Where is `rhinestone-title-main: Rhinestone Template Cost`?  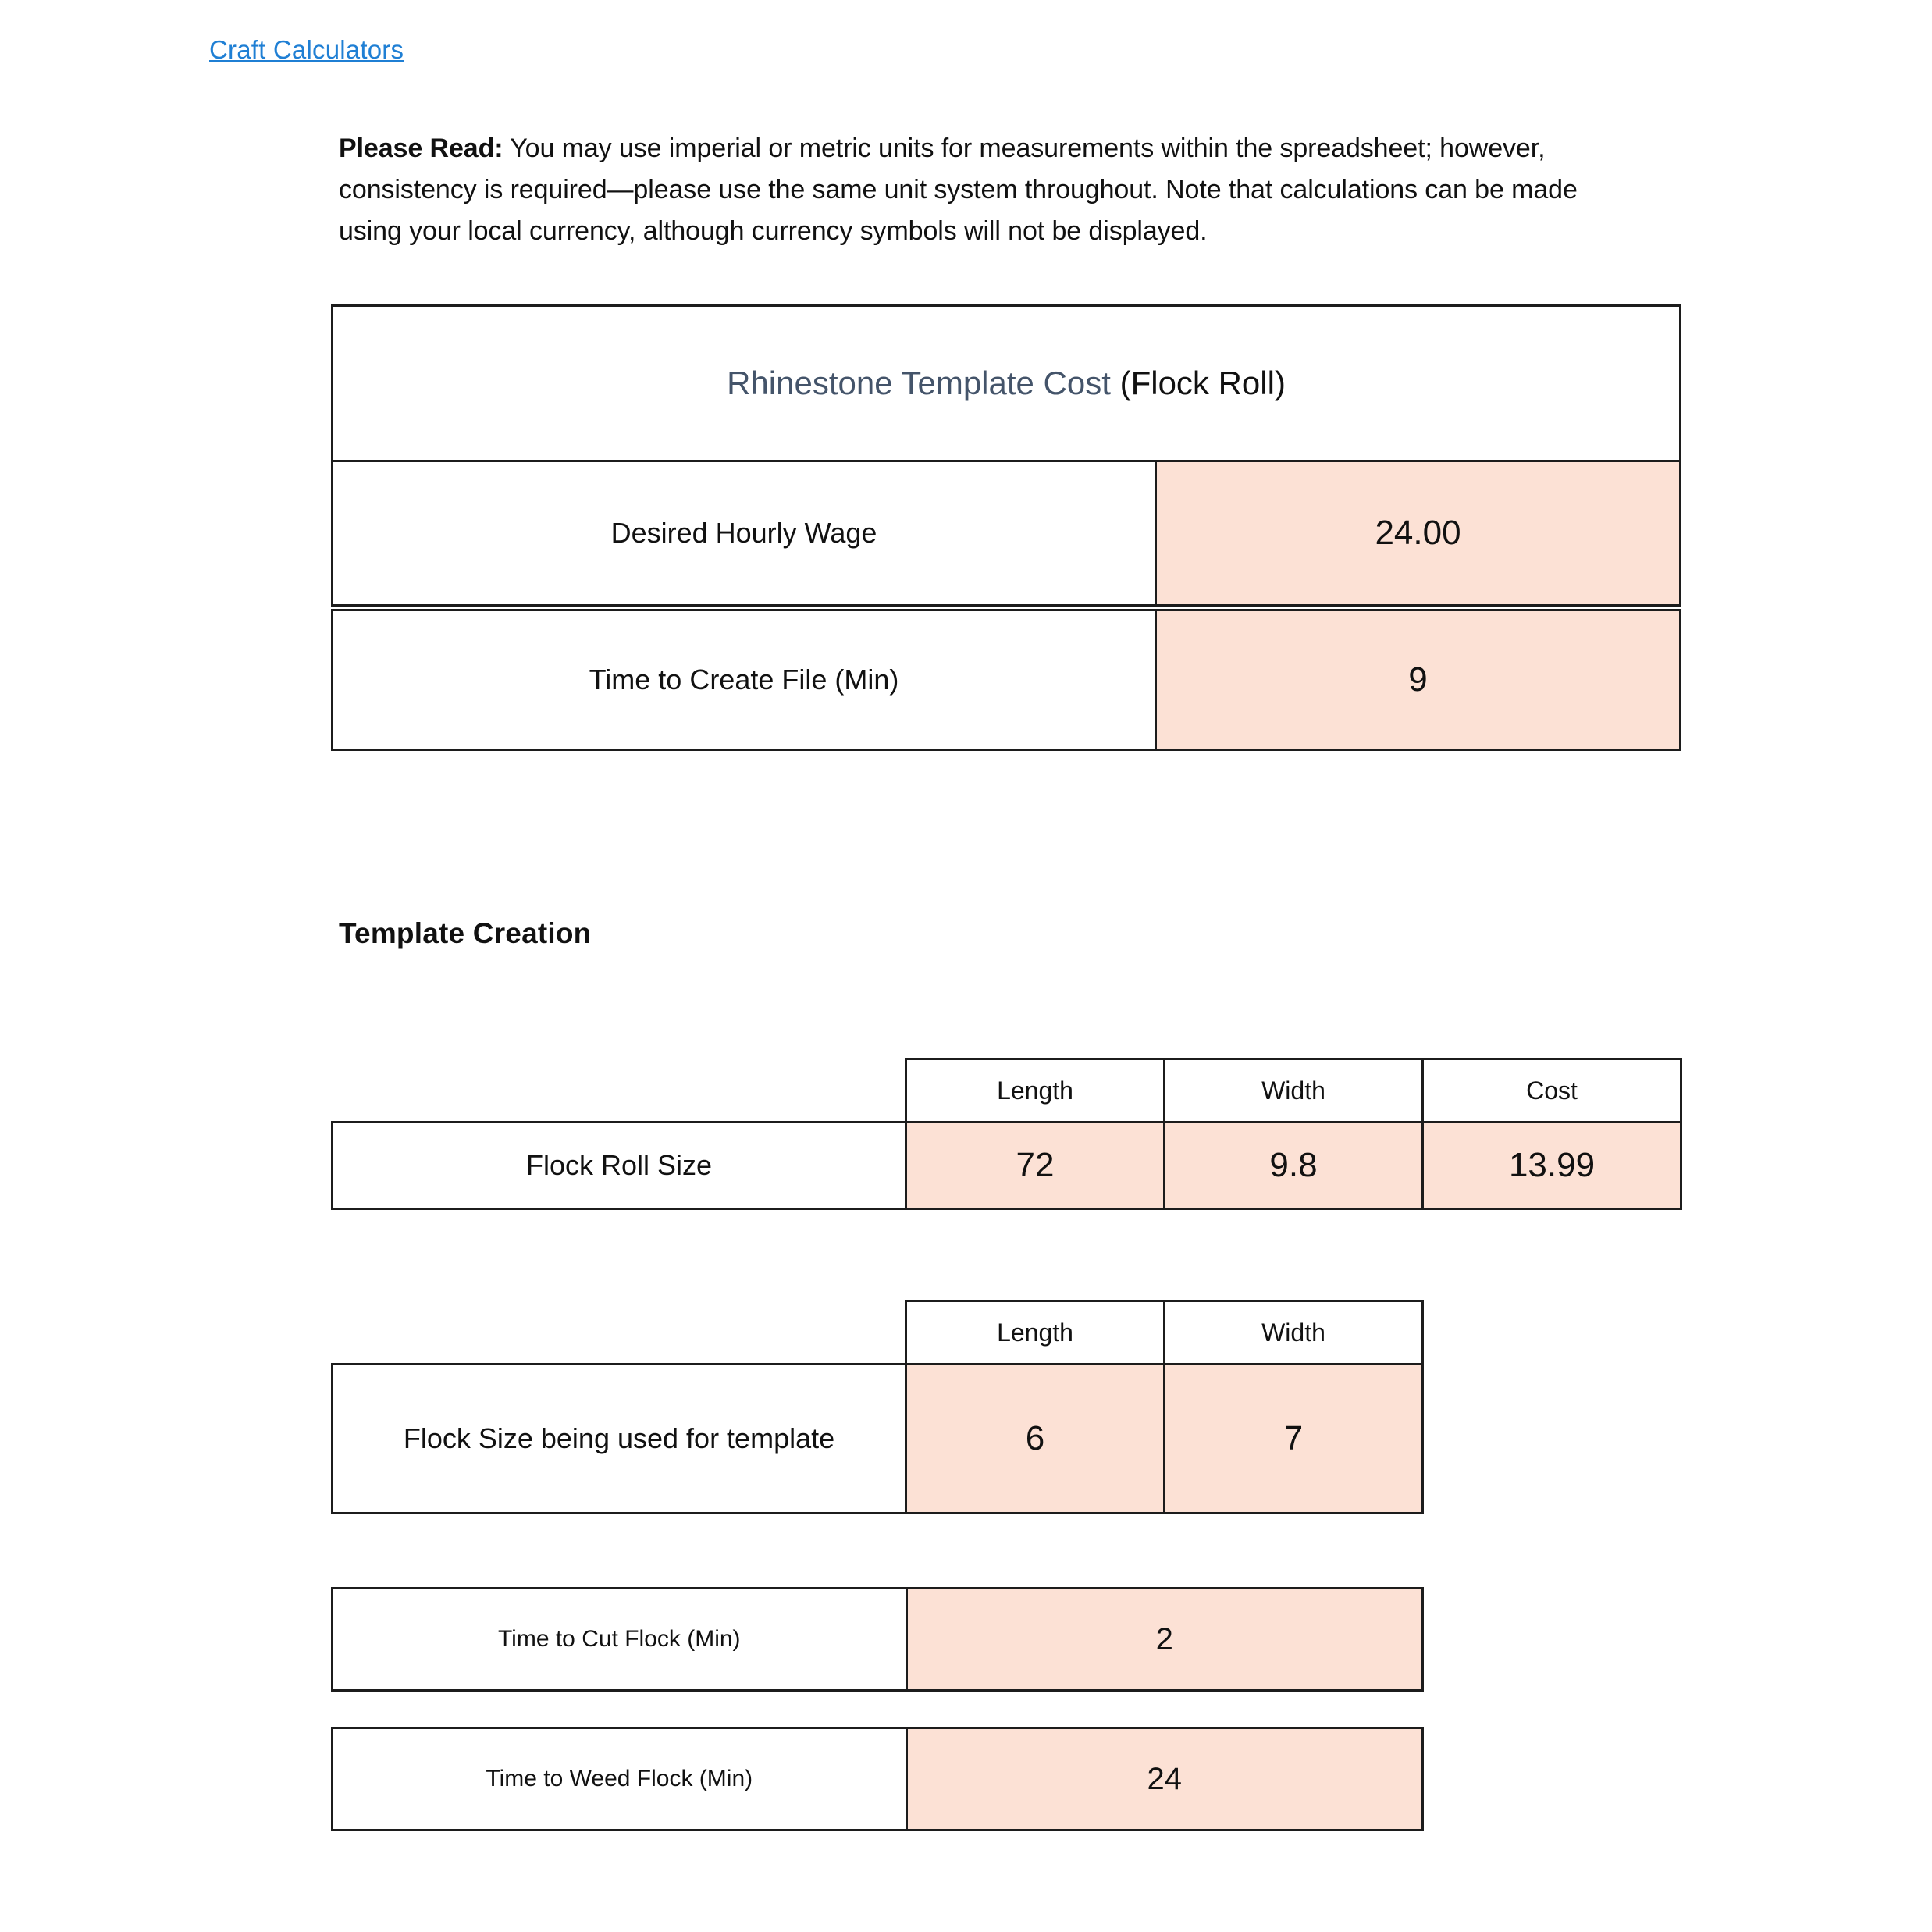
rhinestone-title-main: Rhinestone Template Cost is located at coordinates (919, 383).